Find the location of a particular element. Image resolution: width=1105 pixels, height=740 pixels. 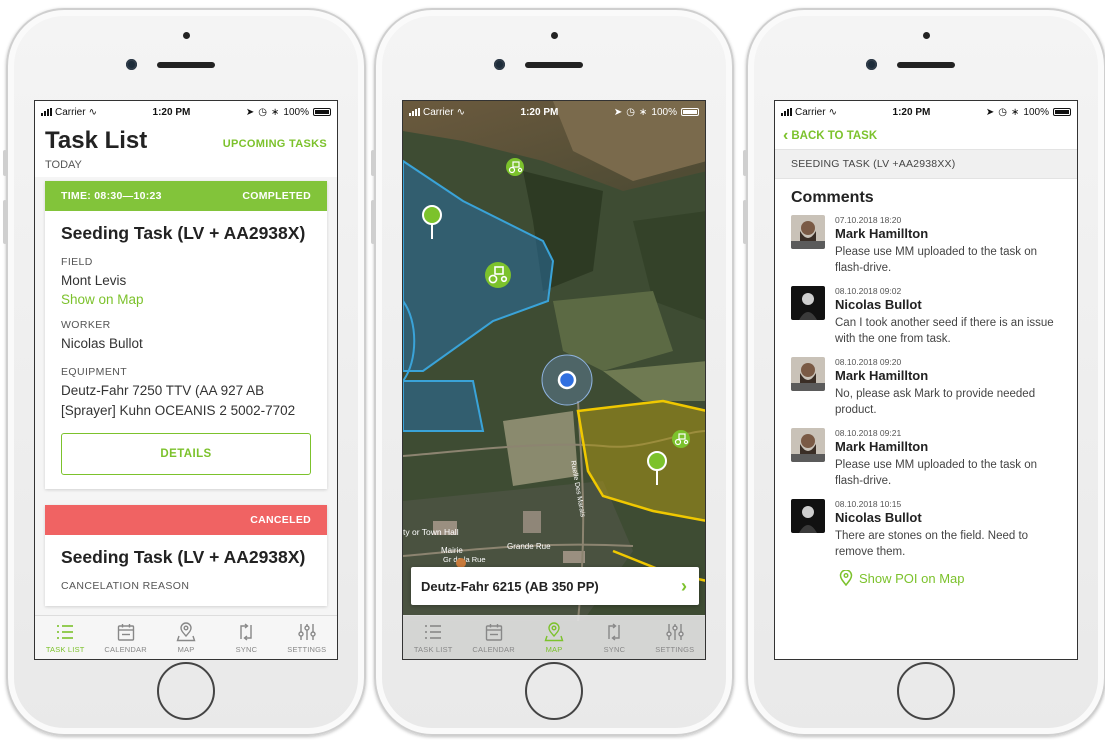

comment-author: Nicolas Bullot is located at coordinates (878, 304).